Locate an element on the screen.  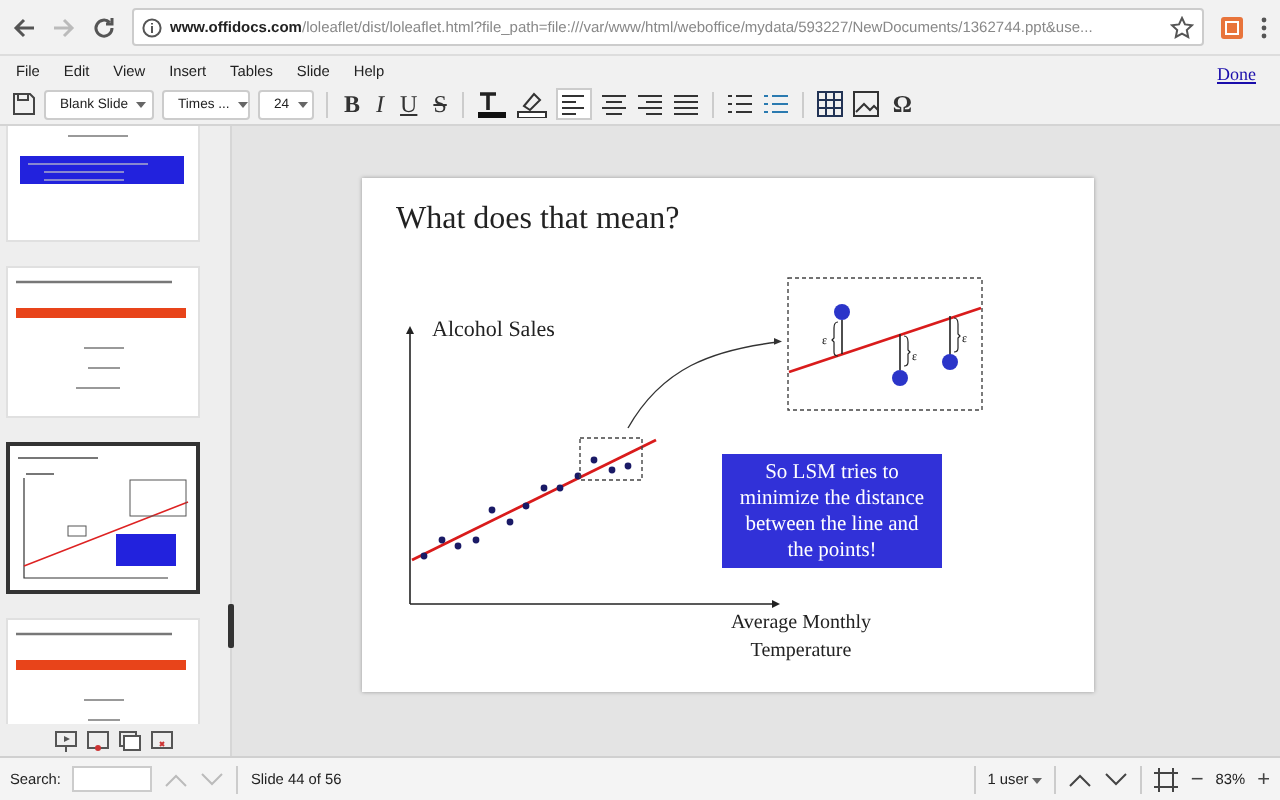
star-icon is located at coordinates (1182, 27).